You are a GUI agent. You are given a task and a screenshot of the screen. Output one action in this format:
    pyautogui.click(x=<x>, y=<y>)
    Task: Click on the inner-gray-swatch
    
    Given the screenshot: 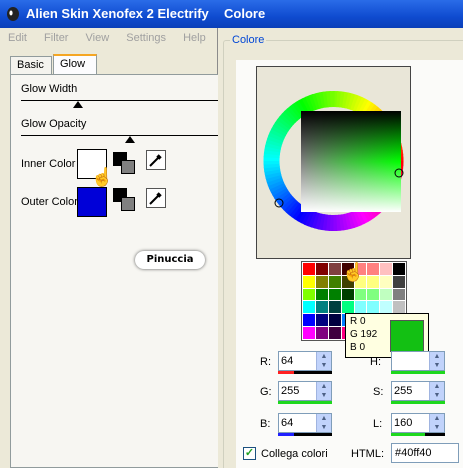 What is the action you would take?
    pyautogui.click(x=128, y=167)
    